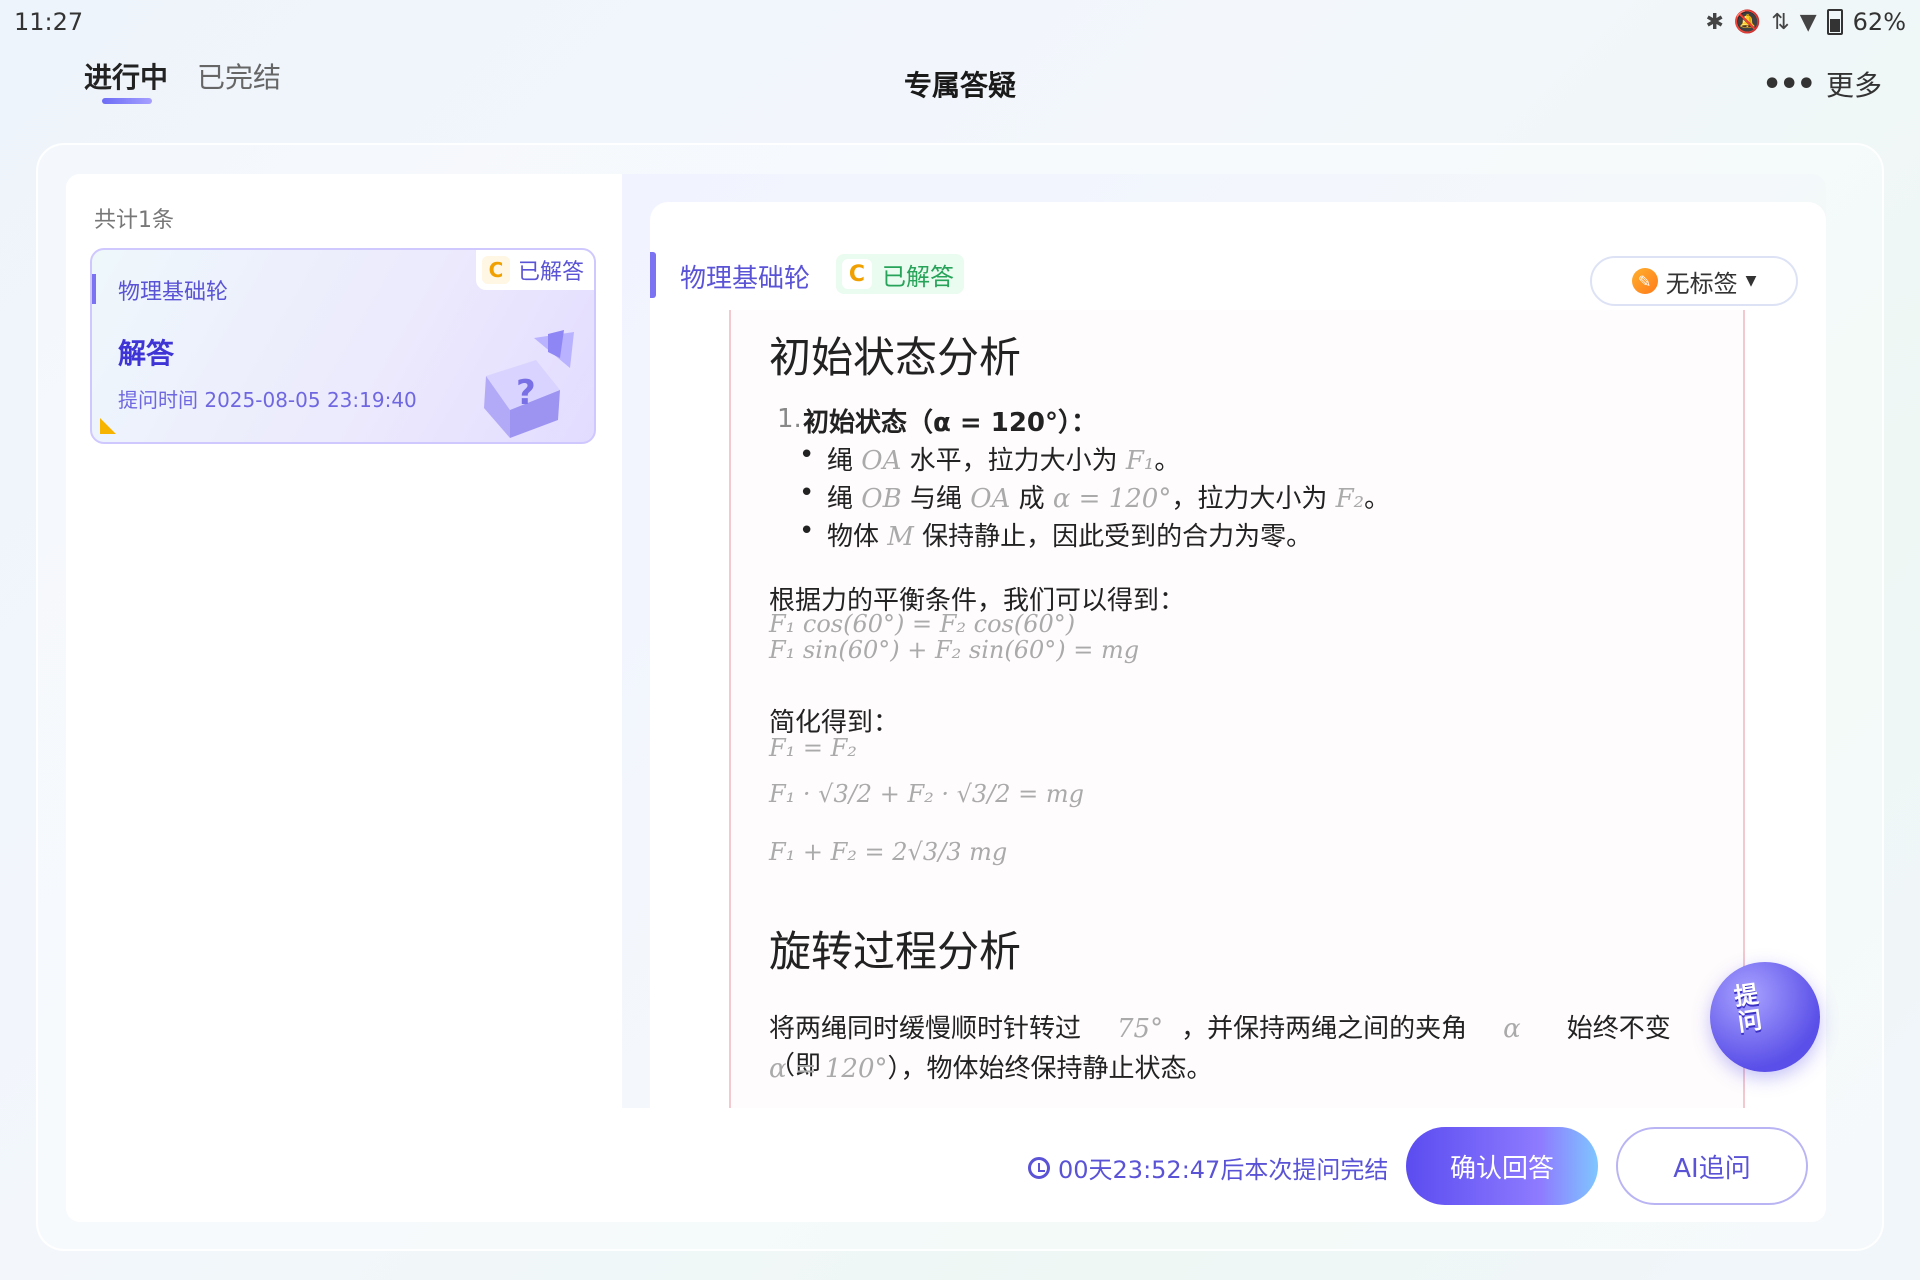  What do you see at coordinates (1140, 461) in the screenshot?
I see `math-inline: F₁` at bounding box center [1140, 461].